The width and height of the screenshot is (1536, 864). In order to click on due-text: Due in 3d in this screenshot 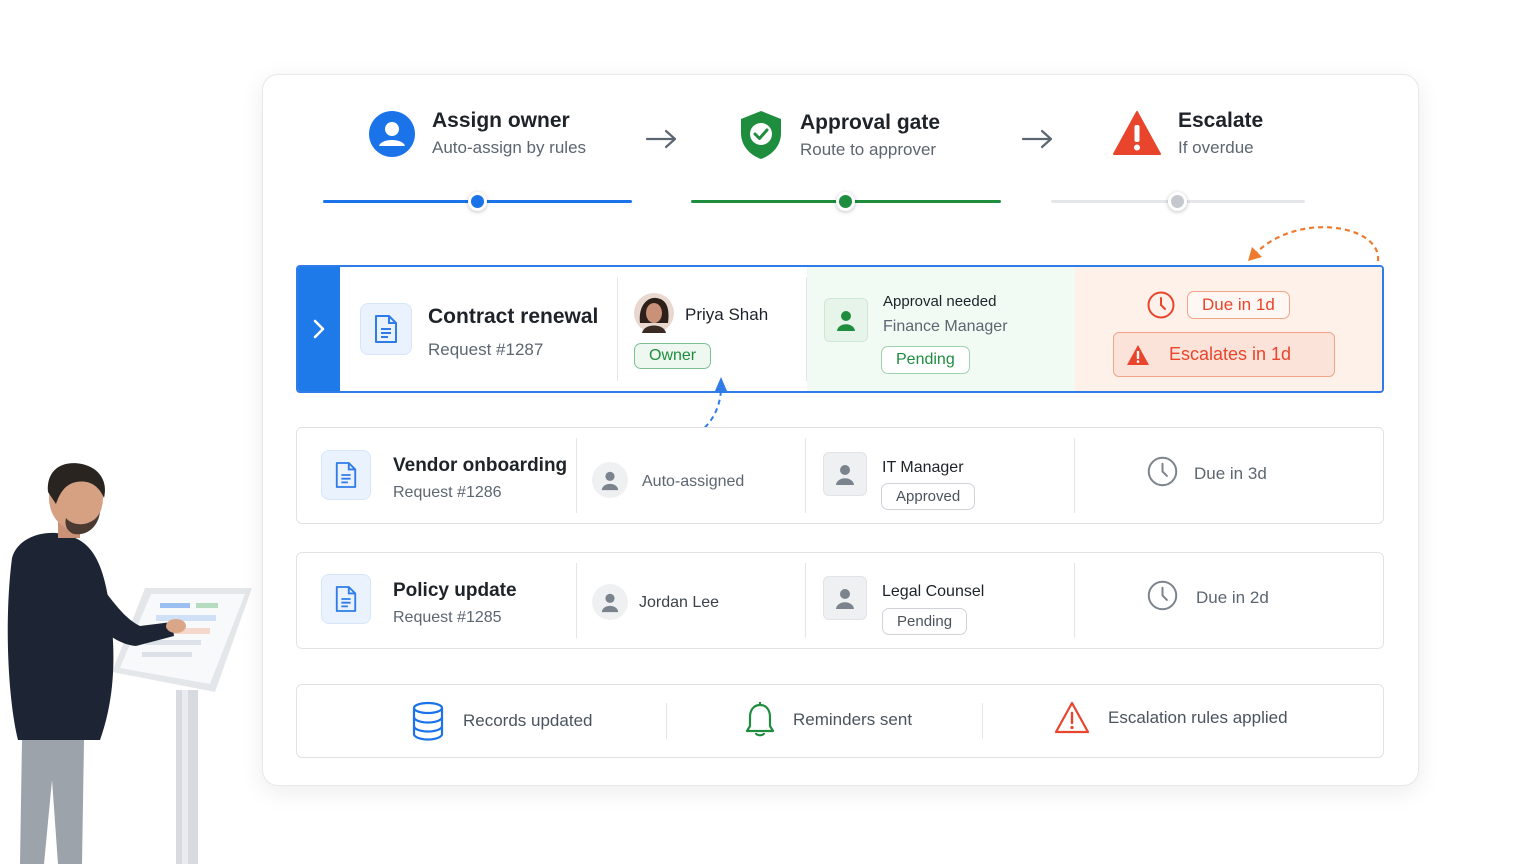, I will do `click(1230, 473)`.